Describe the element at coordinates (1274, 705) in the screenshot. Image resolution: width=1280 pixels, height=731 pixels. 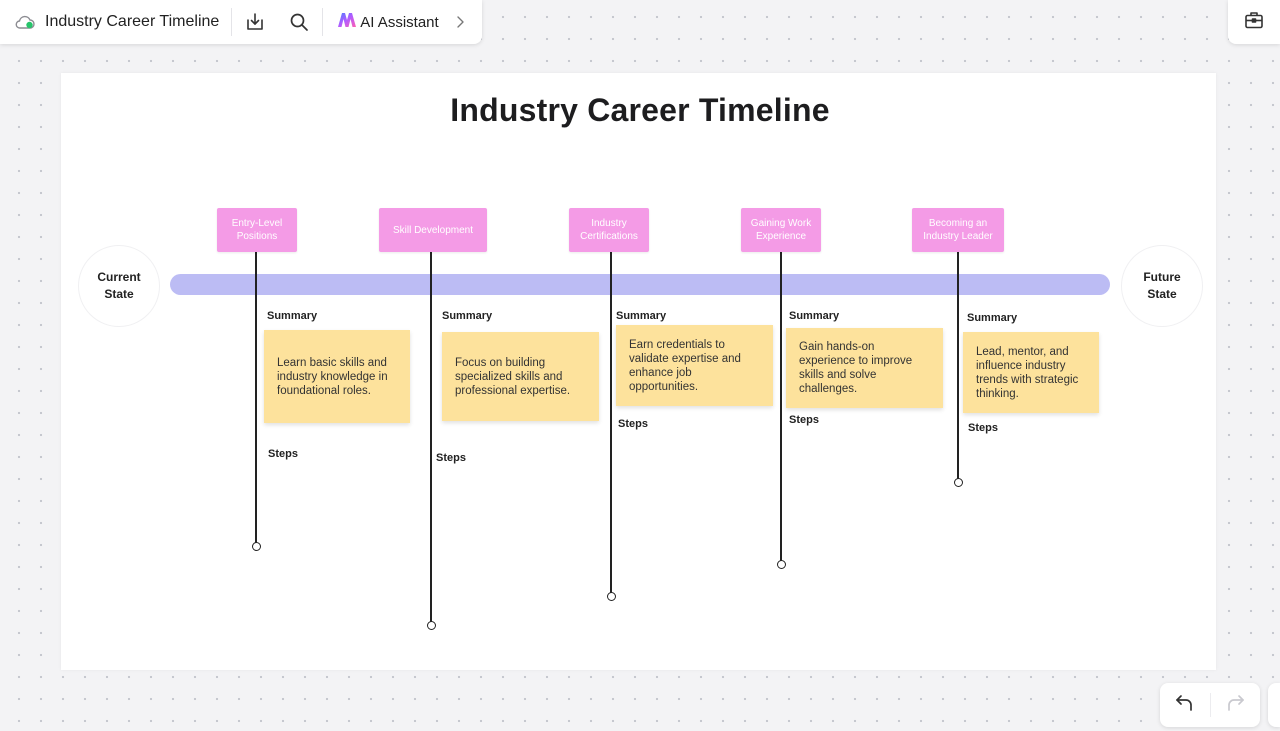
I see `zoom-controls-edge` at that location.